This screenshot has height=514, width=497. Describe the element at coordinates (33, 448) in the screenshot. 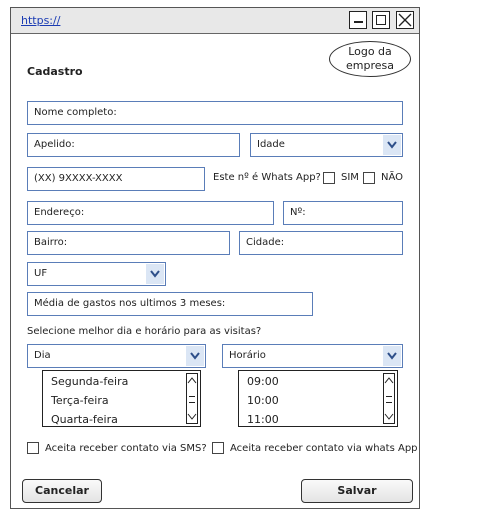

I see `sms-consent-checkbox` at that location.